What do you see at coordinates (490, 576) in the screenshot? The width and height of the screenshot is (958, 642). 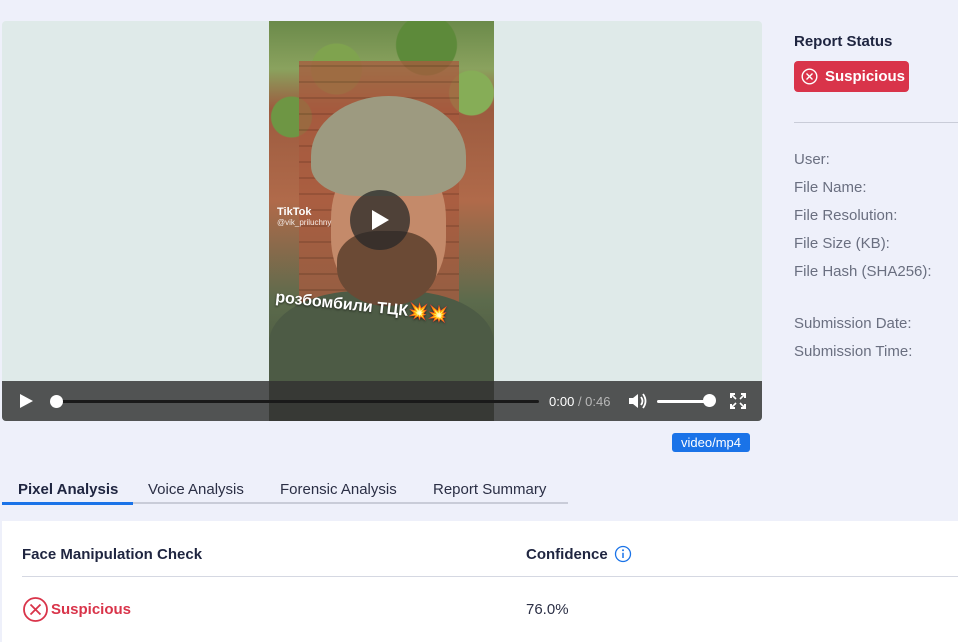 I see `card-divider` at bounding box center [490, 576].